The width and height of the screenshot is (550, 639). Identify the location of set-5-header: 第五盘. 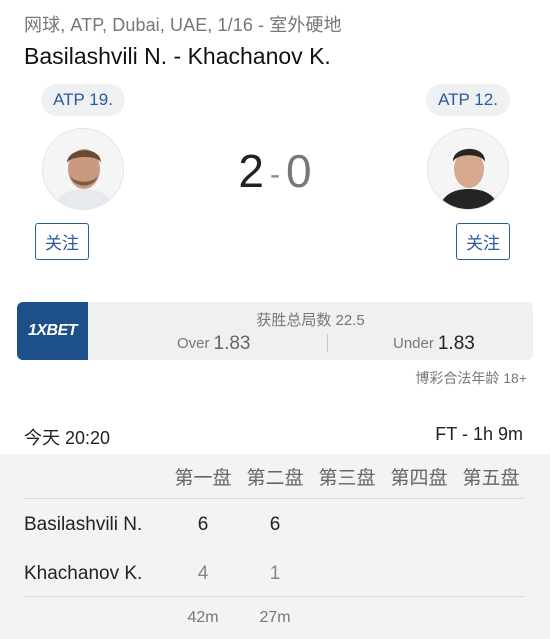
(491, 478).